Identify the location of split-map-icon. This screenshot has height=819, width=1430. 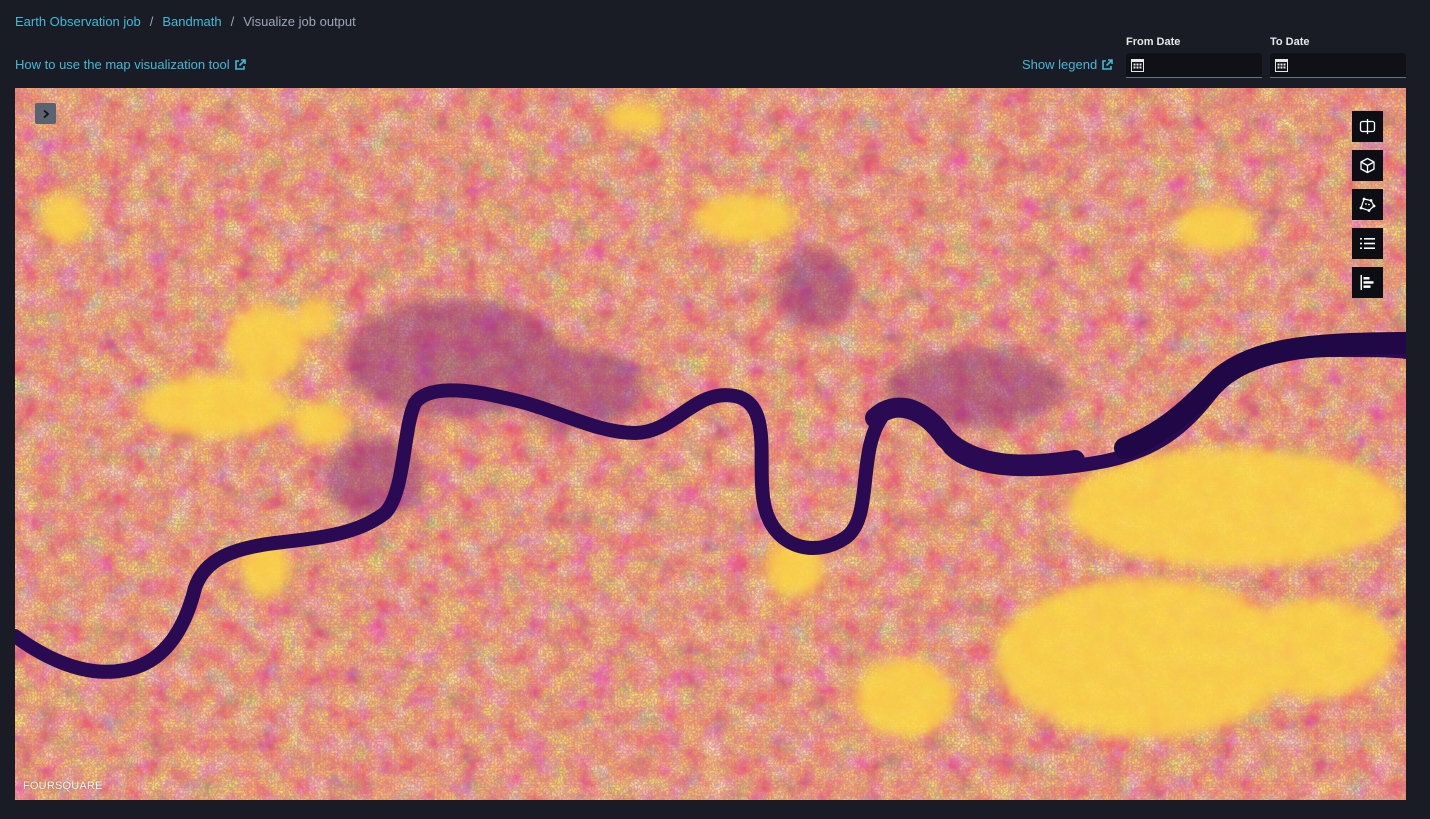
(1367, 126).